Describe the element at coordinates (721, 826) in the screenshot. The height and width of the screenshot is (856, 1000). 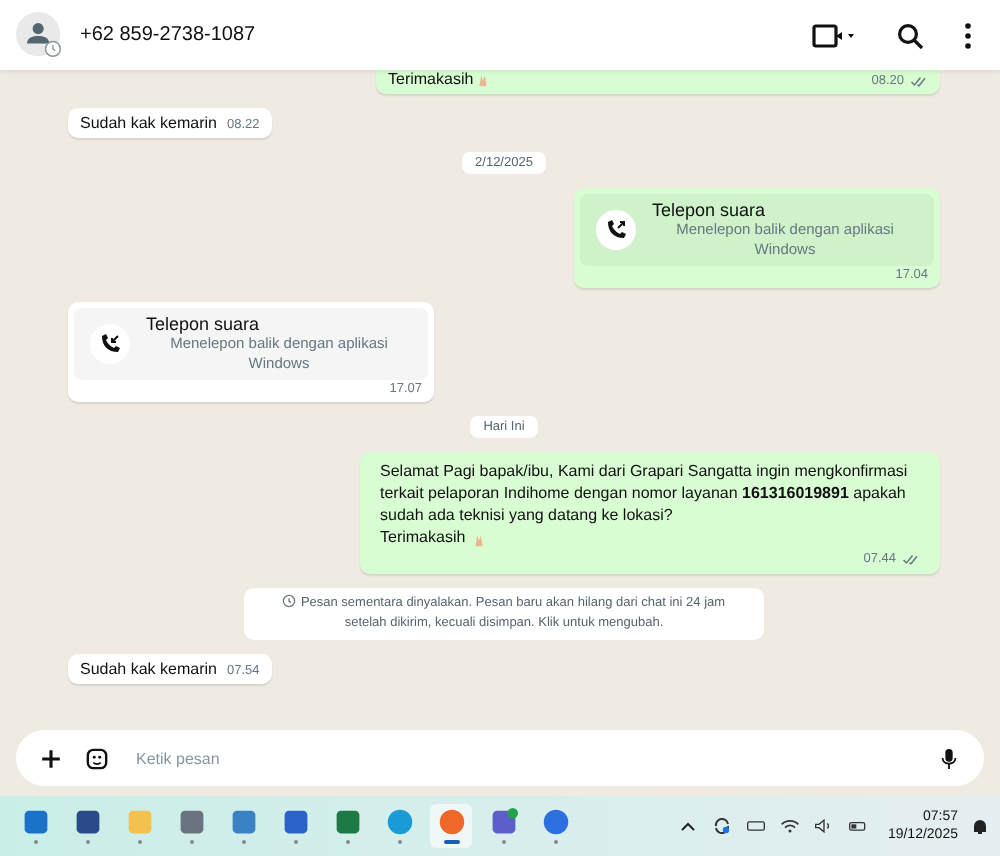
I see `sync-icon` at that location.